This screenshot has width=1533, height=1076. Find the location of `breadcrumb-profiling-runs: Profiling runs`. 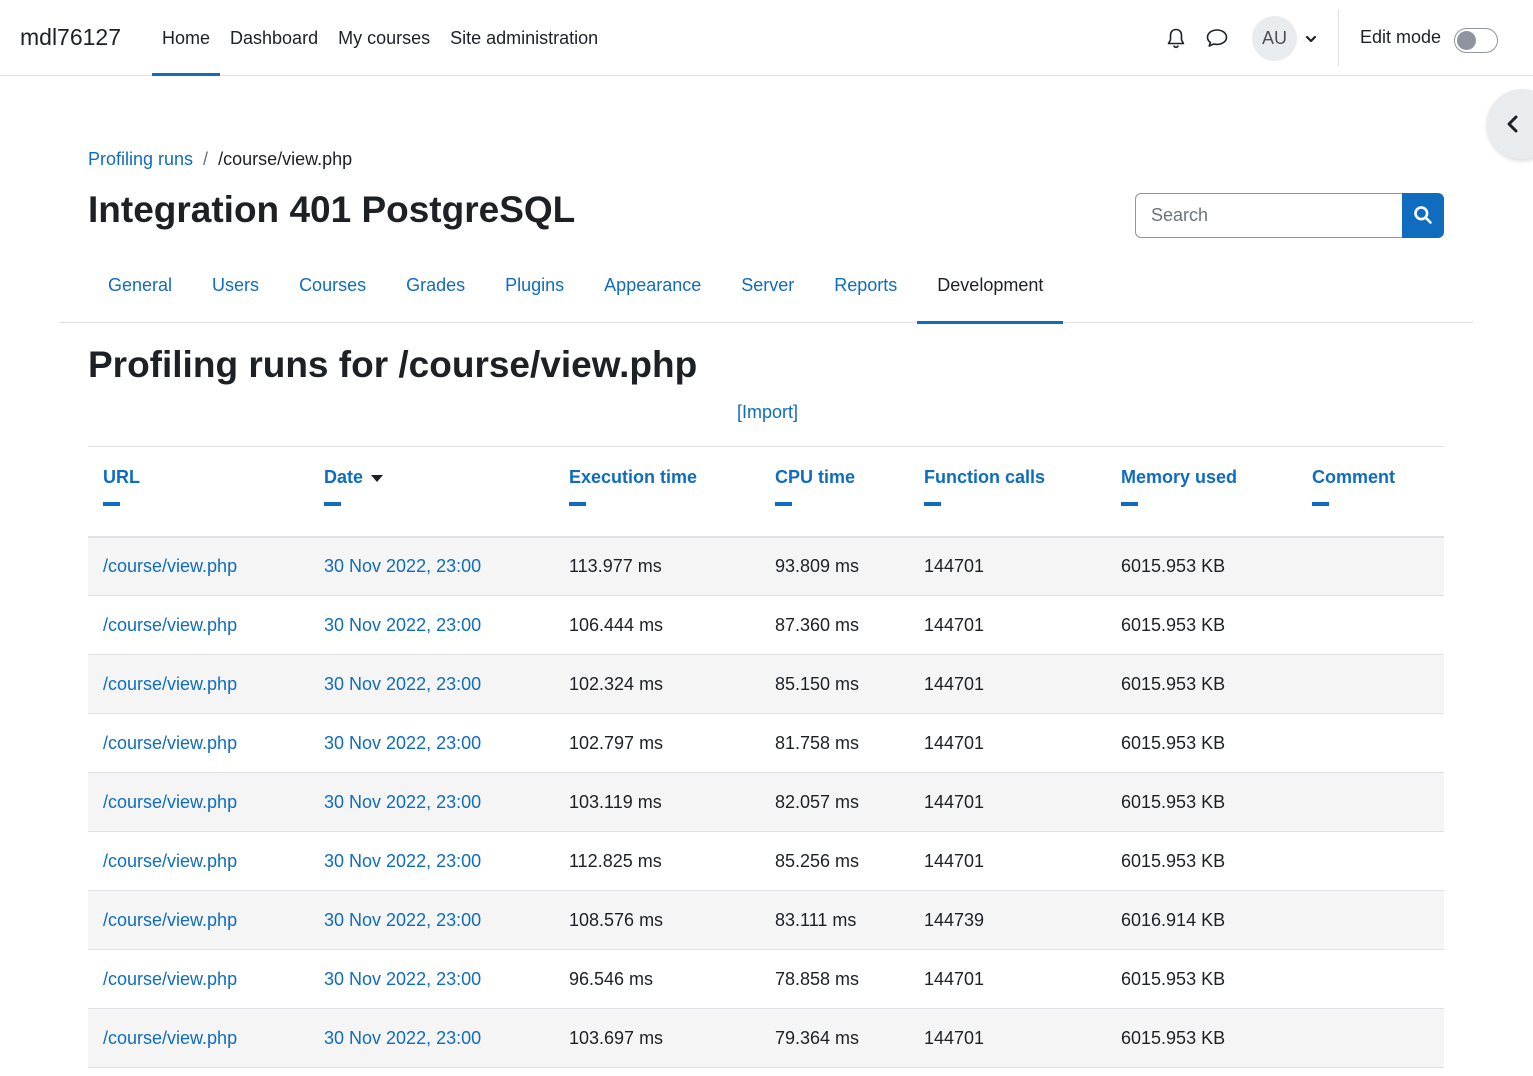

breadcrumb-profiling-runs: Profiling runs is located at coordinates (140, 159).